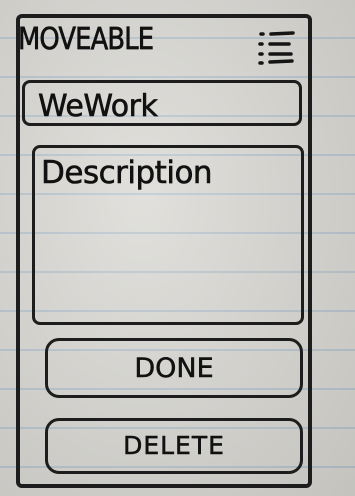 This screenshot has width=355, height=496. What do you see at coordinates (127, 173) in the screenshot?
I see `description-placeholder: Description` at bounding box center [127, 173].